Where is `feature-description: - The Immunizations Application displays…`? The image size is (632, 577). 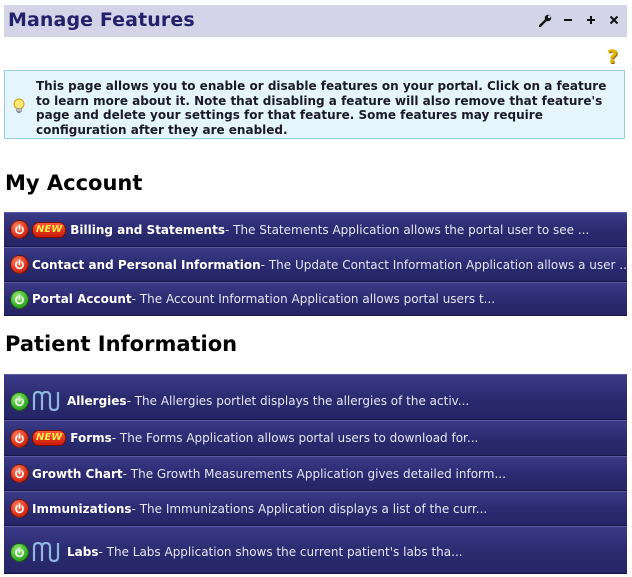
feature-description: - The Immunizations Application displays… is located at coordinates (309, 508).